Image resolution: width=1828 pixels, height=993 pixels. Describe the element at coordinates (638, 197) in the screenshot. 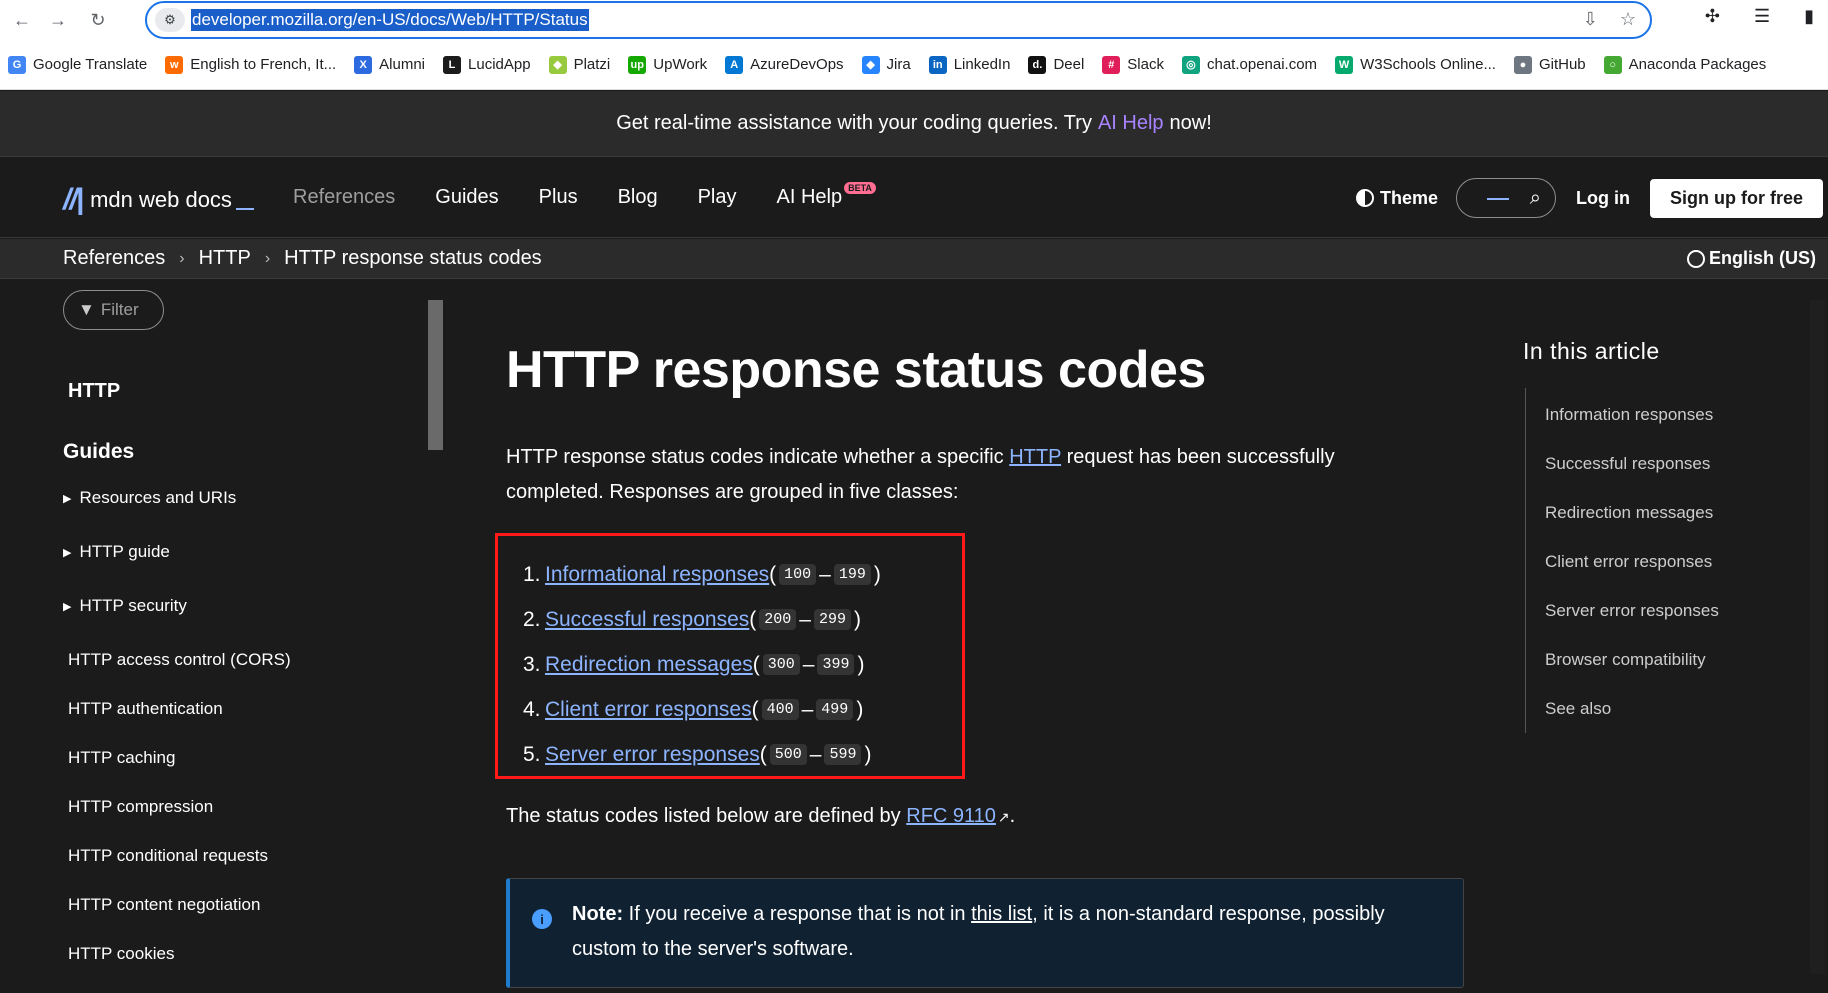

I see `nav-blog: Blog` at that location.